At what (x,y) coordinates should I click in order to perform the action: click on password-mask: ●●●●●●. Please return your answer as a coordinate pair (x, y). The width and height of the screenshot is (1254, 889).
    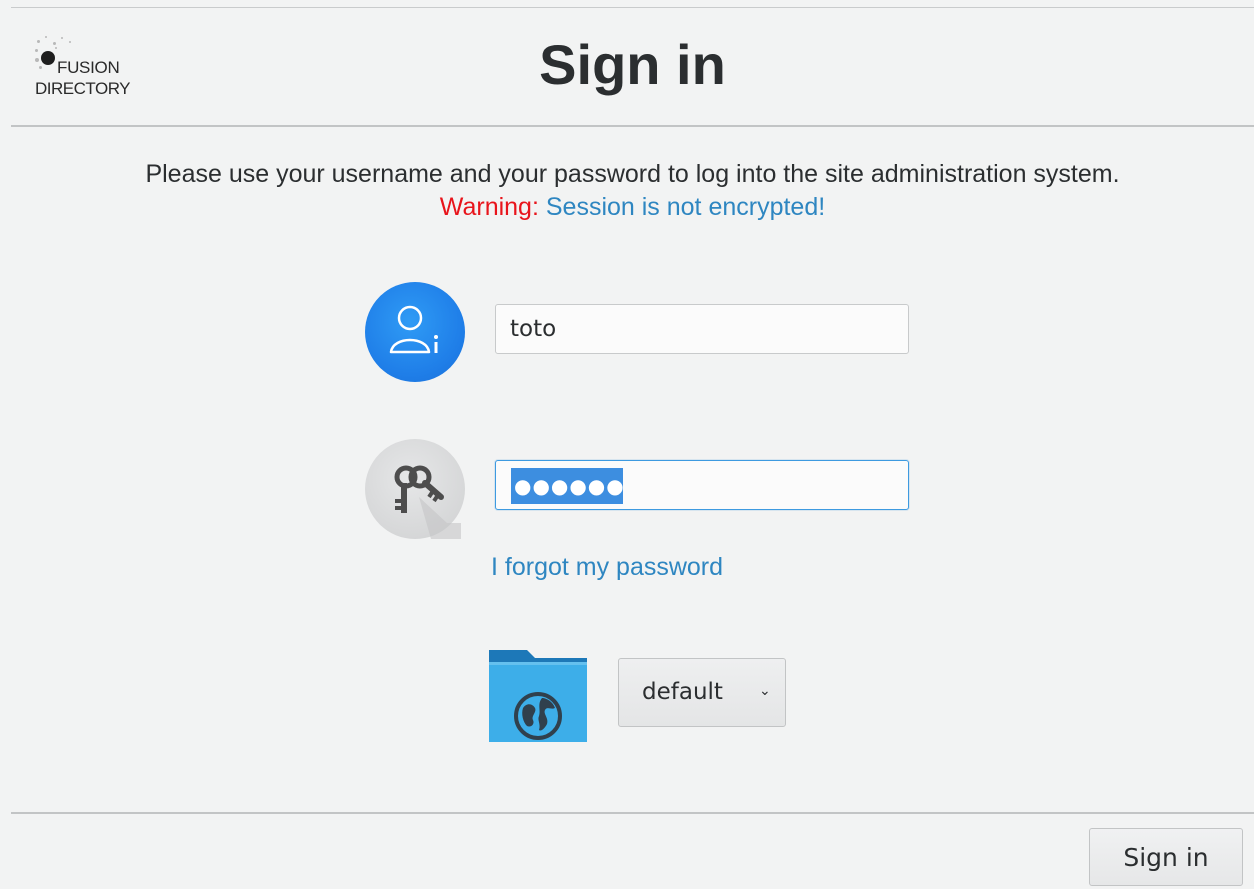
    Looking at the image, I should click on (569, 486).